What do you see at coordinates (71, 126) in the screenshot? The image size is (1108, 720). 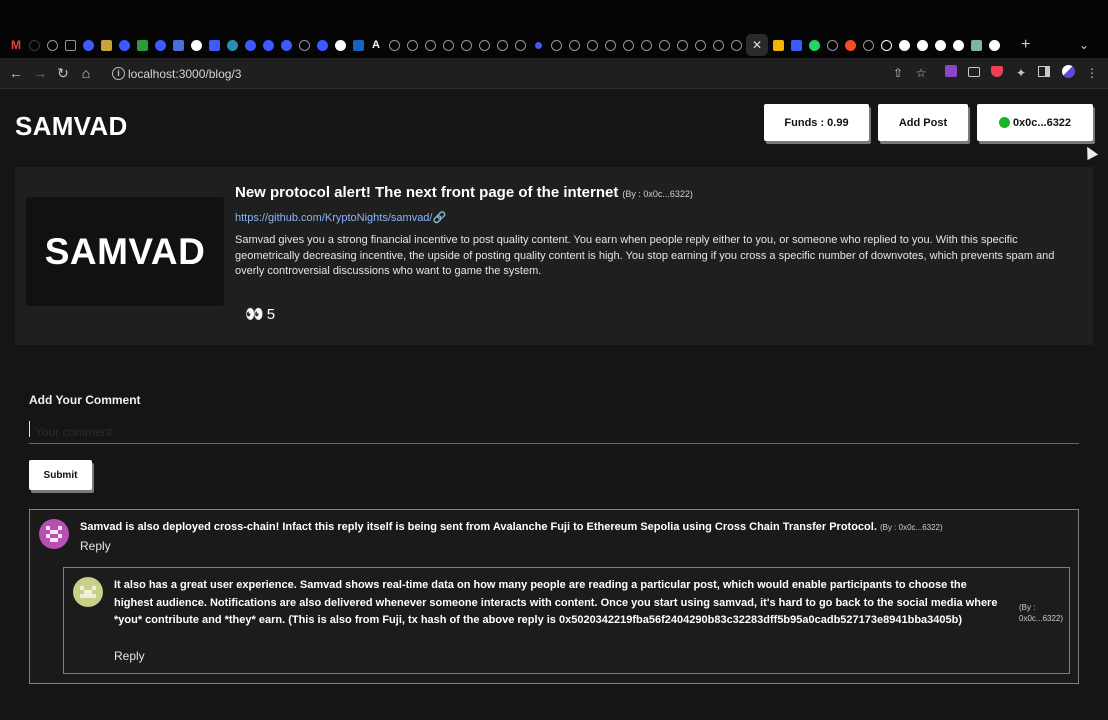 I see `brand-logo: SAMVAD` at bounding box center [71, 126].